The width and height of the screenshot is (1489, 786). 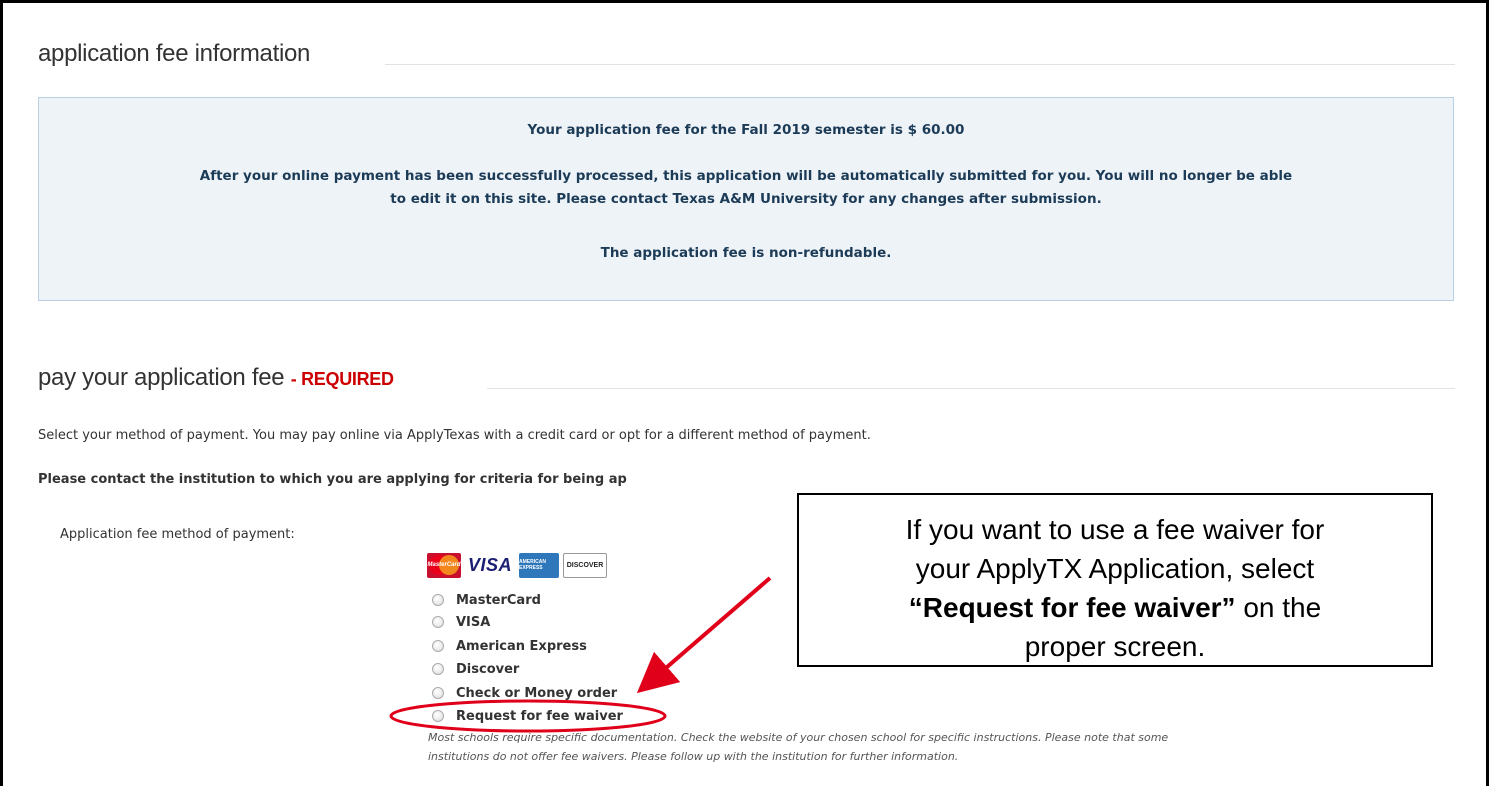 I want to click on radio-label: VISA, so click(x=473, y=622).